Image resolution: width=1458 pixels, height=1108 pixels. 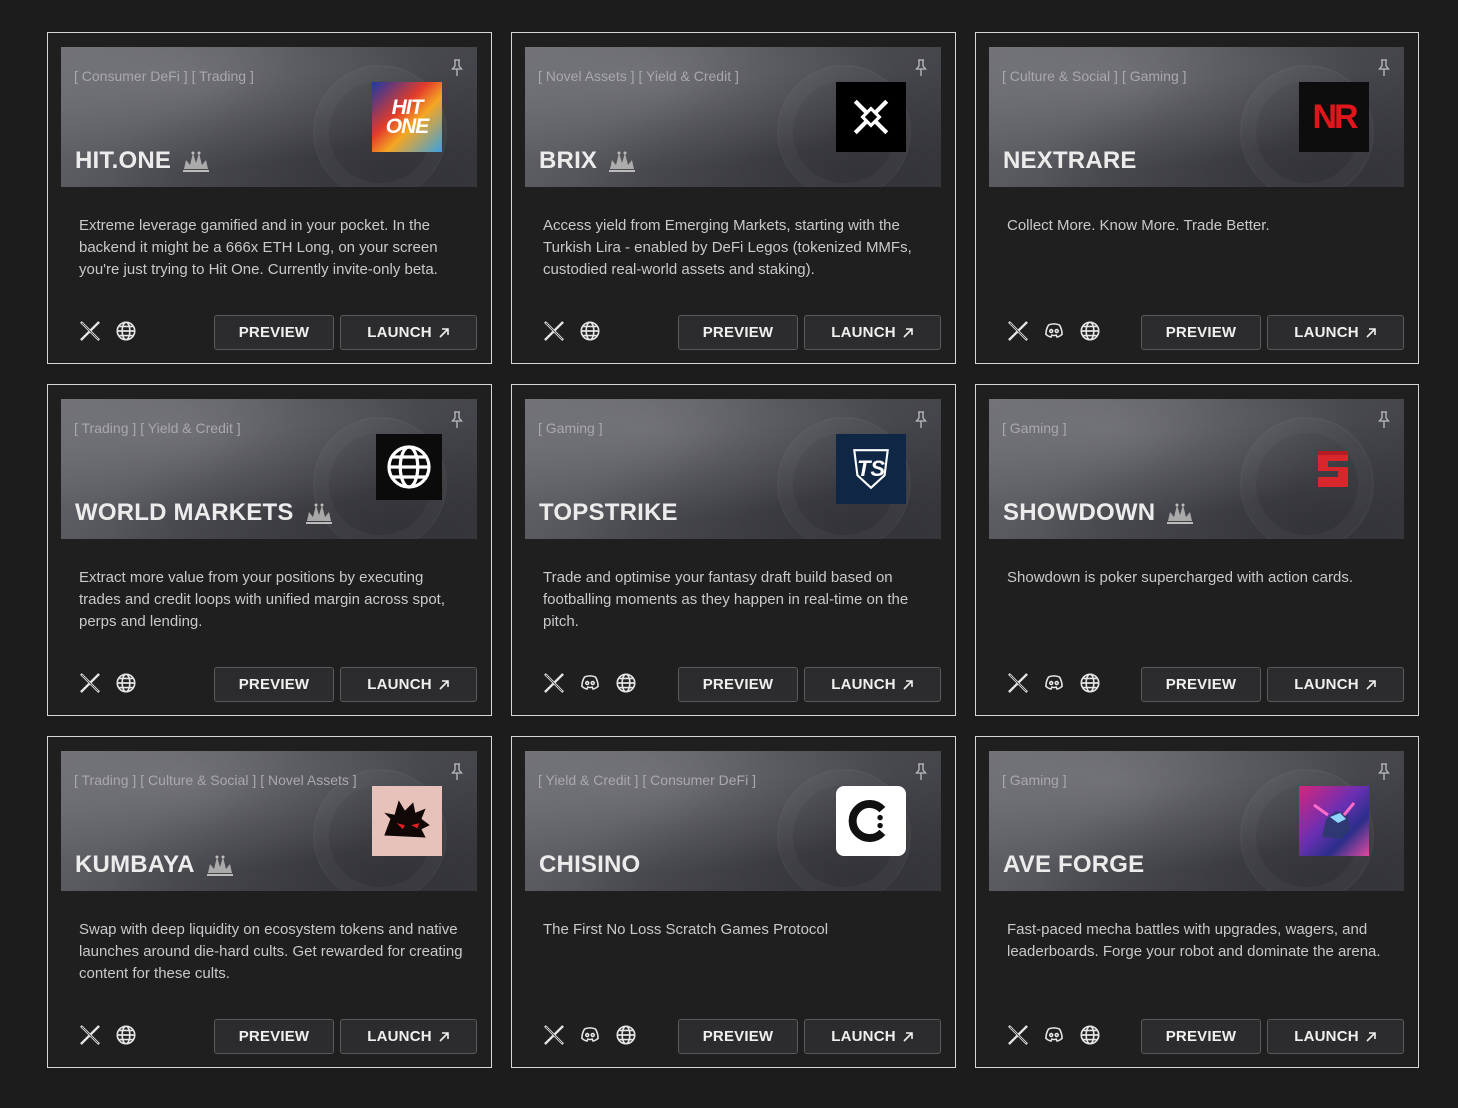 I want to click on card-title-text: TOPSTRIKE, so click(x=608, y=512).